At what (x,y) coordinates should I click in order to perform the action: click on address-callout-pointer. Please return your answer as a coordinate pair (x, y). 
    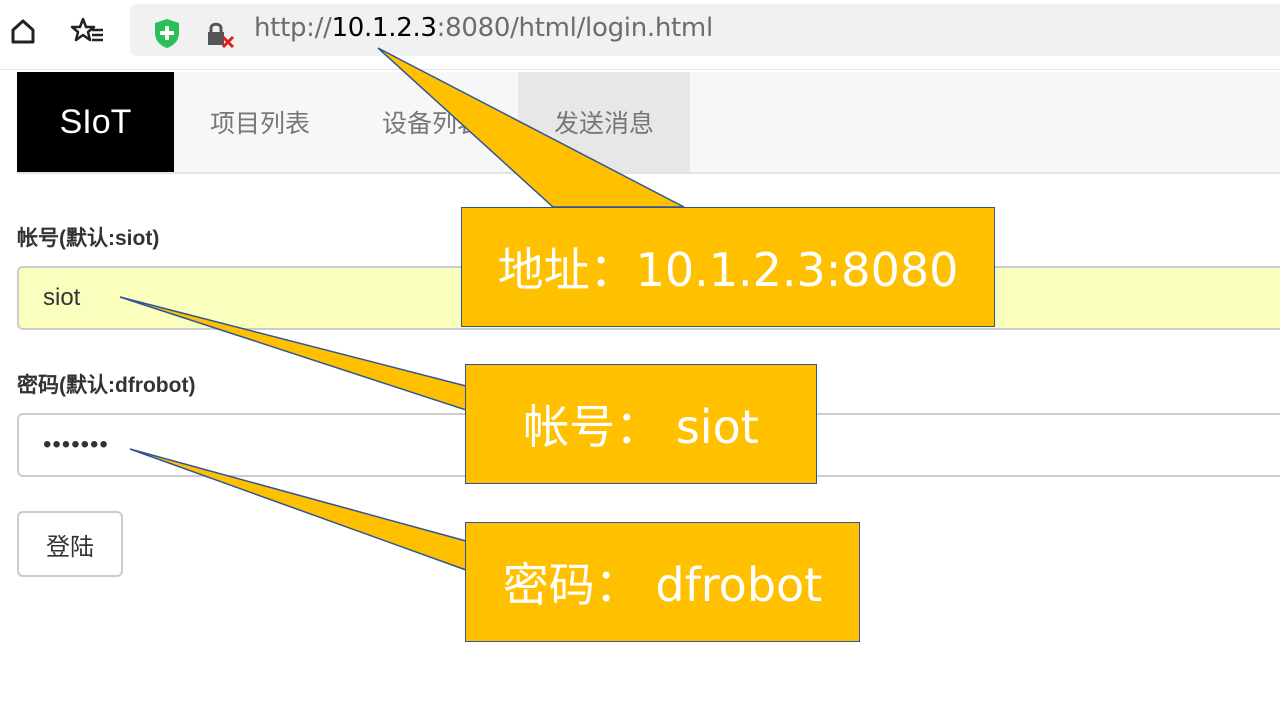
    Looking at the image, I should click on (531, 127).